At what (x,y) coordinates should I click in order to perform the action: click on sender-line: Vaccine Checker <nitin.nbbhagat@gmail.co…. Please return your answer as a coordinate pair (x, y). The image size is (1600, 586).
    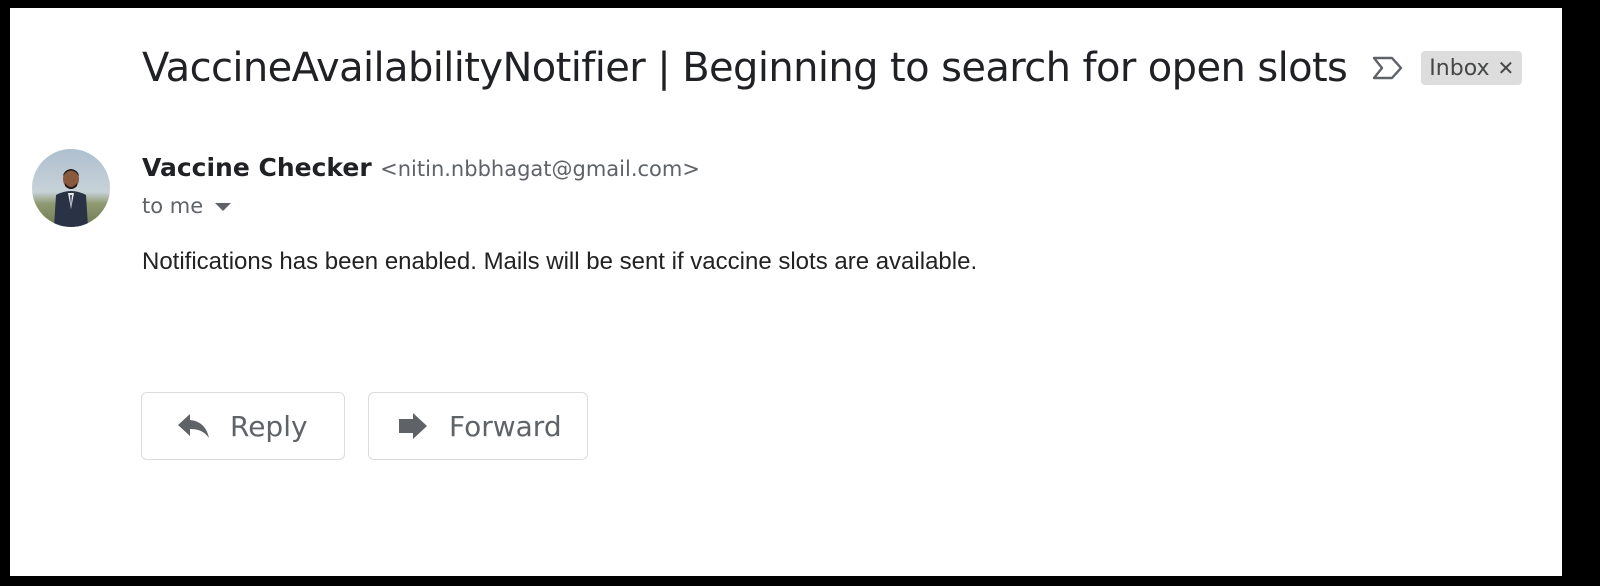
    Looking at the image, I should click on (421, 167).